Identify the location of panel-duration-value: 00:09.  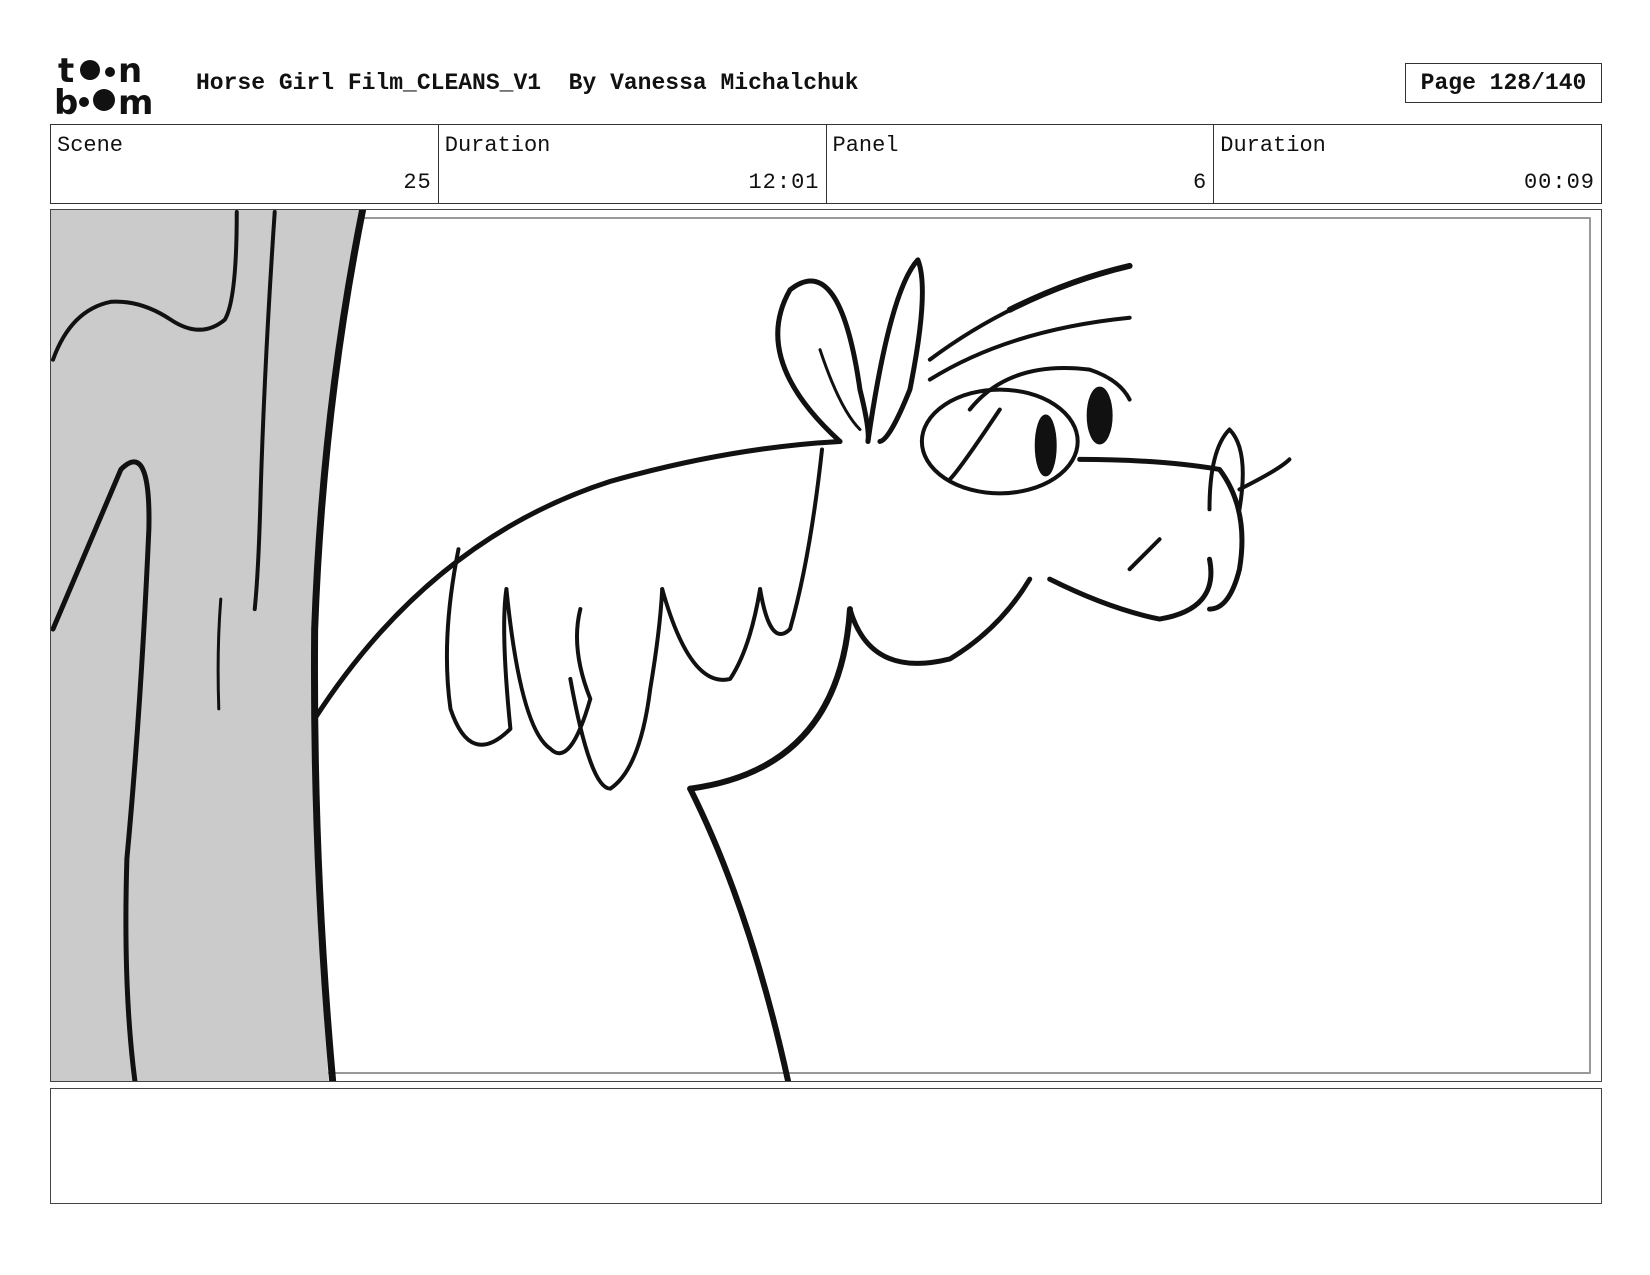
(1559, 182).